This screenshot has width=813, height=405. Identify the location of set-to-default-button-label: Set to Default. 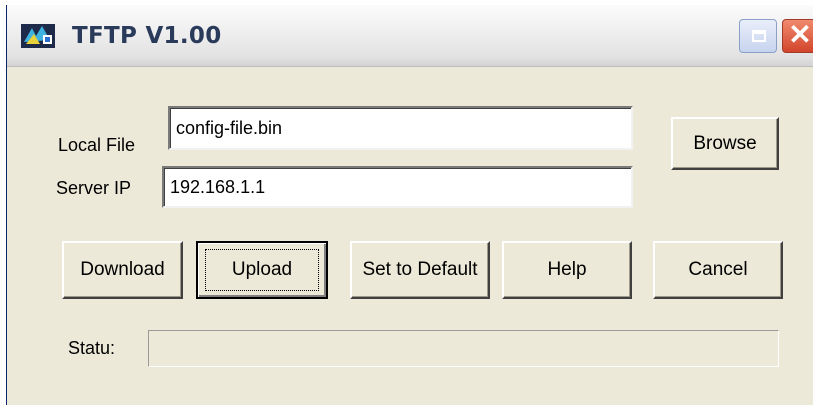
(420, 269).